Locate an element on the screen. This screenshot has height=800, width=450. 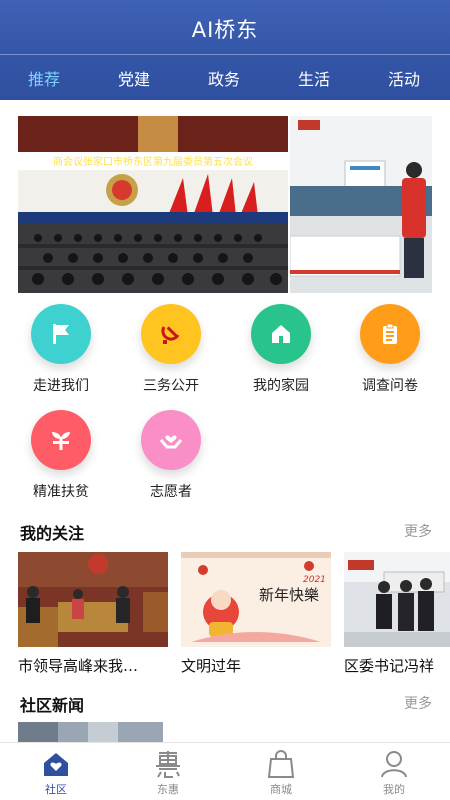
house-icon is located at coordinates (281, 334).